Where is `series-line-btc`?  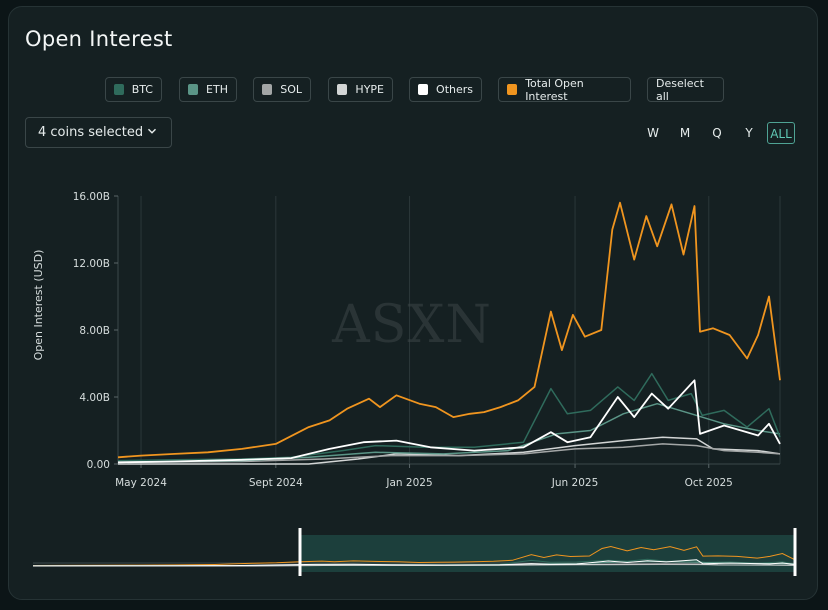 series-line-btc is located at coordinates (449, 417).